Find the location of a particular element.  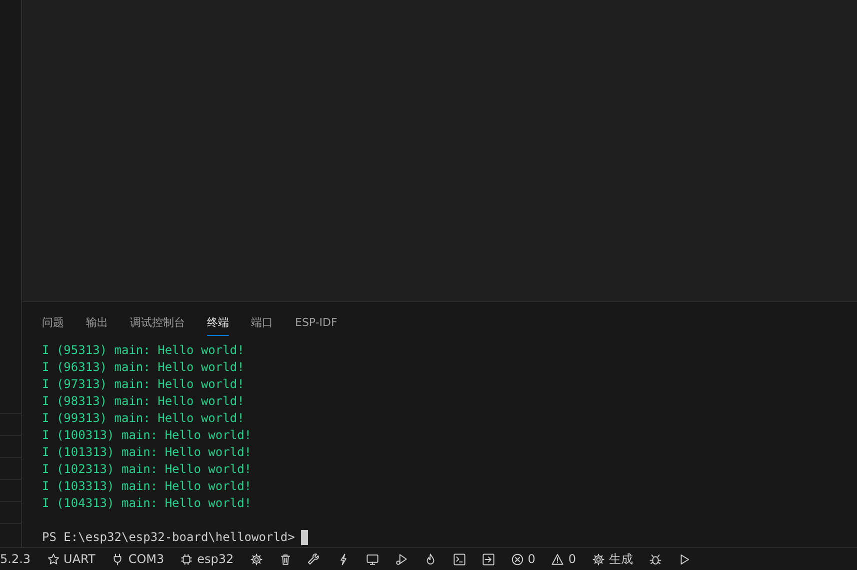

terminal-line: I (100313) main: Hello world! is located at coordinates (147, 435).